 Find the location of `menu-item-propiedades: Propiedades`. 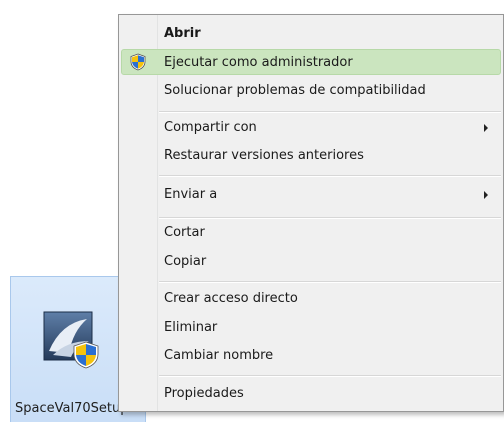

menu-item-propiedades: Propiedades is located at coordinates (311, 393).